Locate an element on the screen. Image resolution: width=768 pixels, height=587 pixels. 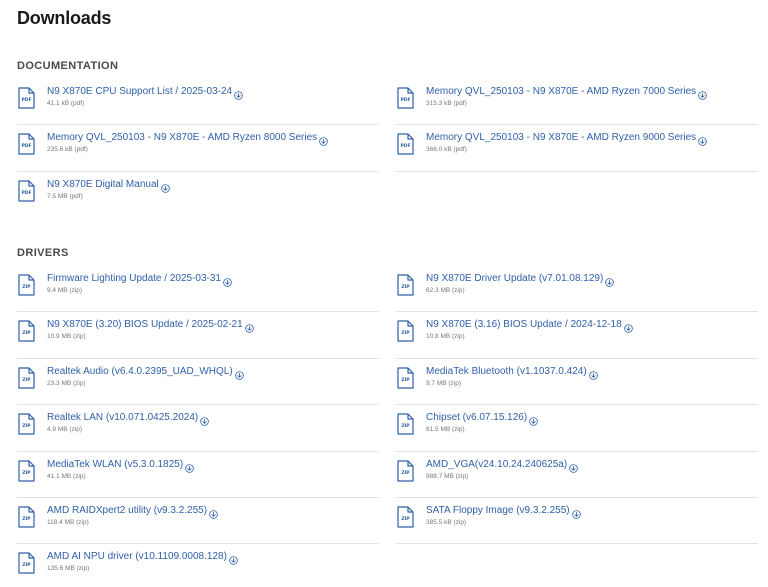
file-size: 385.5 kB (zip) is located at coordinates (446, 522).